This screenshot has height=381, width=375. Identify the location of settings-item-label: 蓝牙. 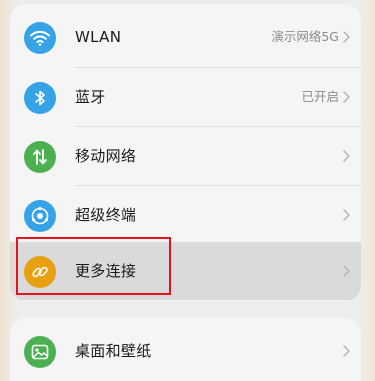
(90, 97).